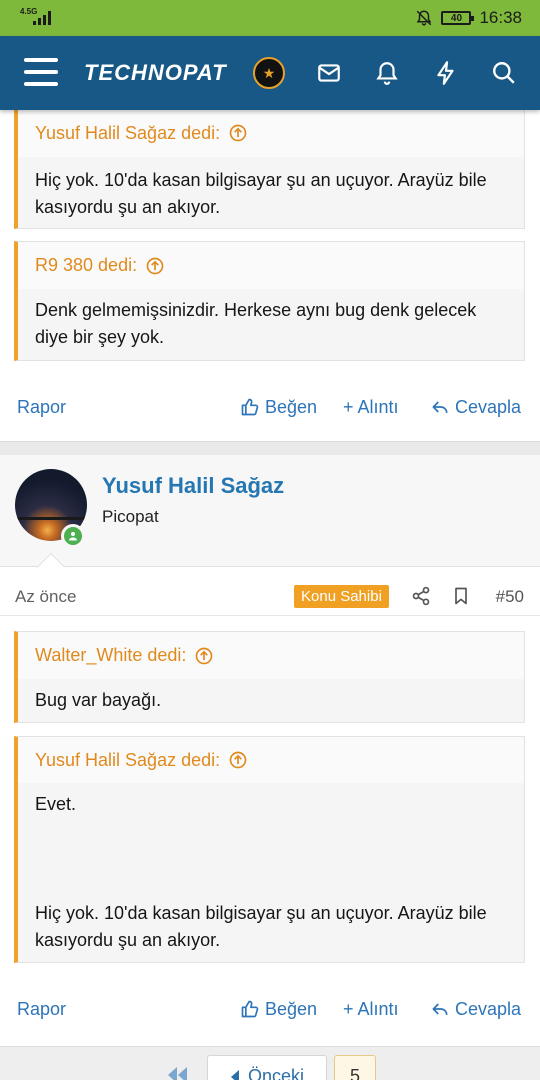 This screenshot has width=540, height=1080. Describe the element at coordinates (41, 73) in the screenshot. I see `menu-icon` at that location.